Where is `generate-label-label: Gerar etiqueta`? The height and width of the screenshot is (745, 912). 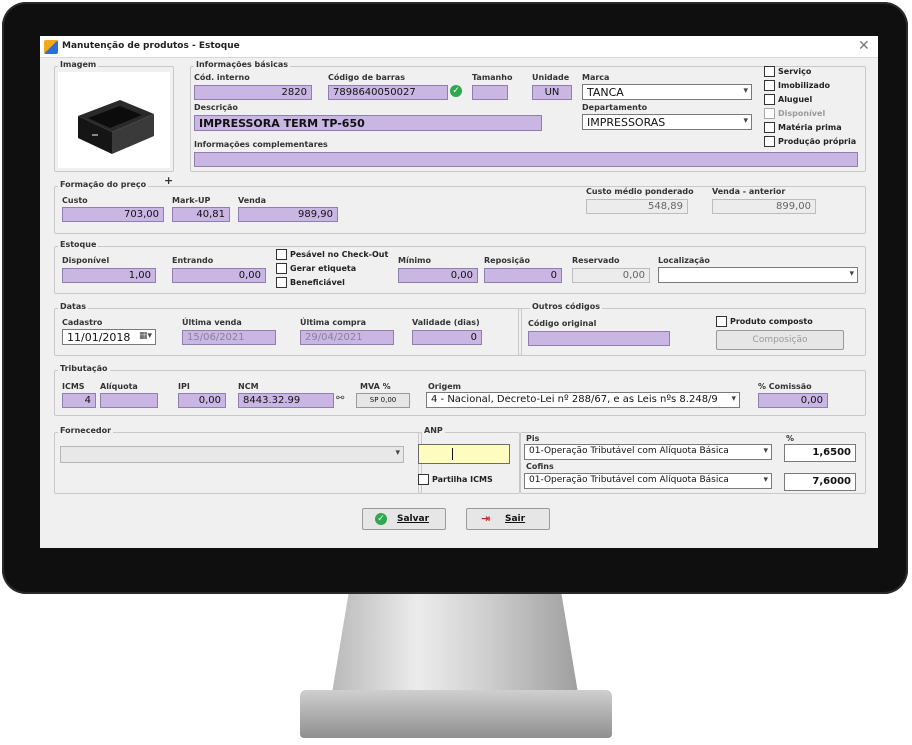
generate-label-label: Gerar etiqueta is located at coordinates (323, 268).